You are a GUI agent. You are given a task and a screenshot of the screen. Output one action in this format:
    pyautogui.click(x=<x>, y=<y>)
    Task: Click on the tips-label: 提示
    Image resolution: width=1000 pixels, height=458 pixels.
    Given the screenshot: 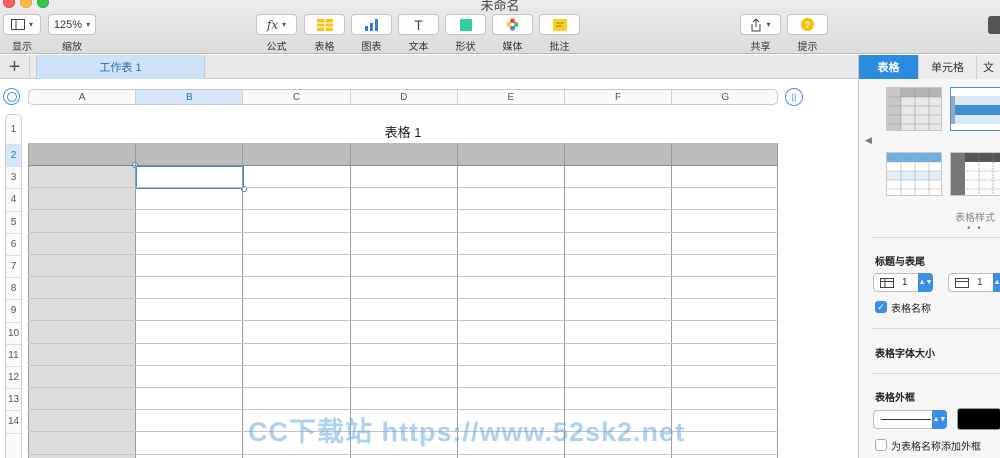 What is the action you would take?
    pyautogui.click(x=807, y=47)
    